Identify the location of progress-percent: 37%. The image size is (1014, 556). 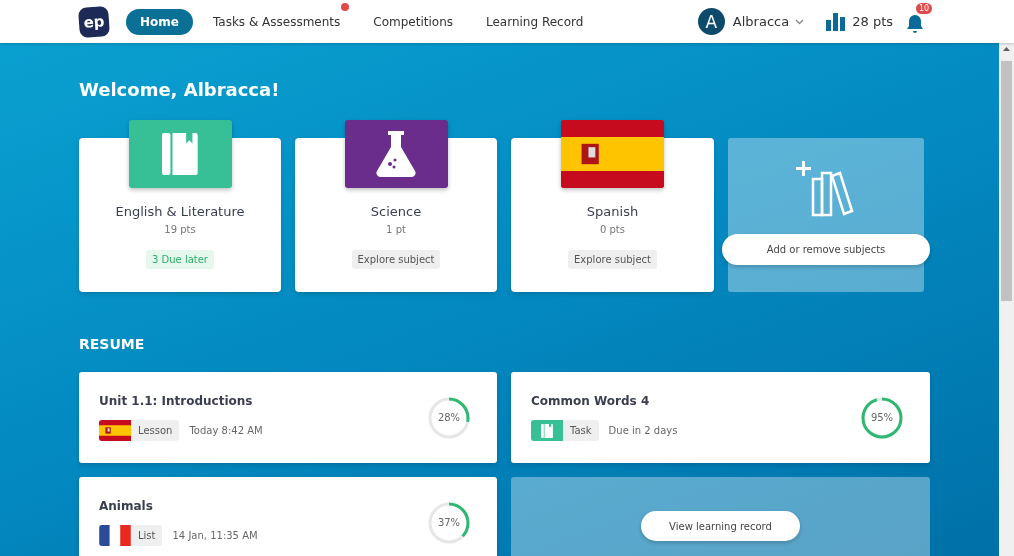
(449, 523).